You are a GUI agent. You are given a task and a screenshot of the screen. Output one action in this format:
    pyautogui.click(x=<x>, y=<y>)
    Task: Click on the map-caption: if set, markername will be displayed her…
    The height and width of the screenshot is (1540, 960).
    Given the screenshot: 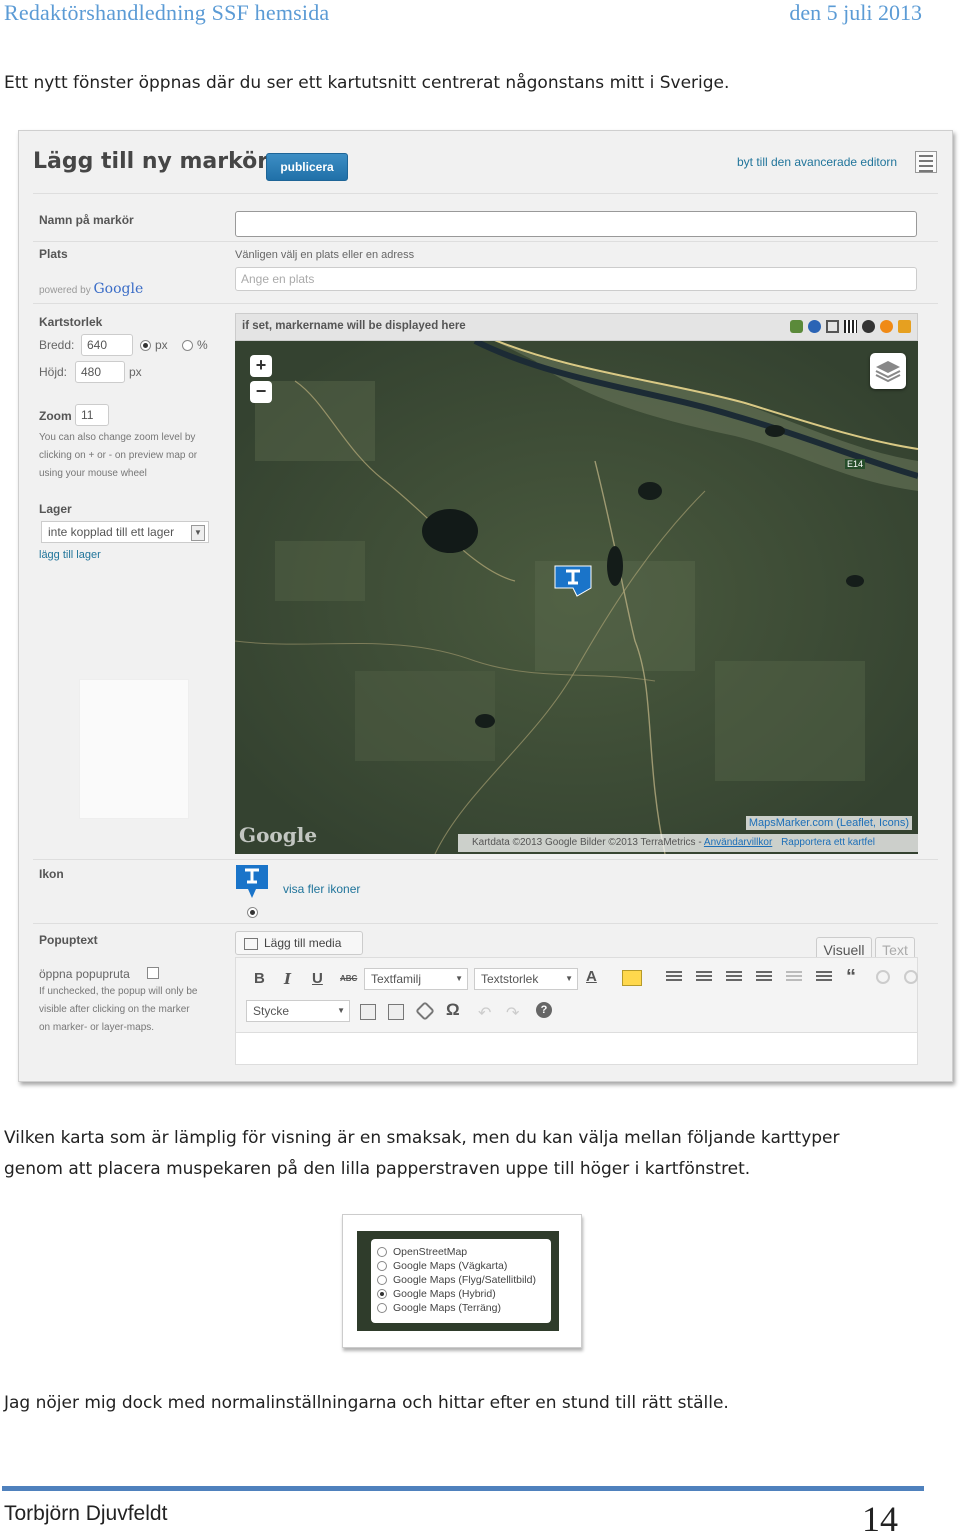 What is the action you would take?
    pyautogui.click(x=354, y=326)
    